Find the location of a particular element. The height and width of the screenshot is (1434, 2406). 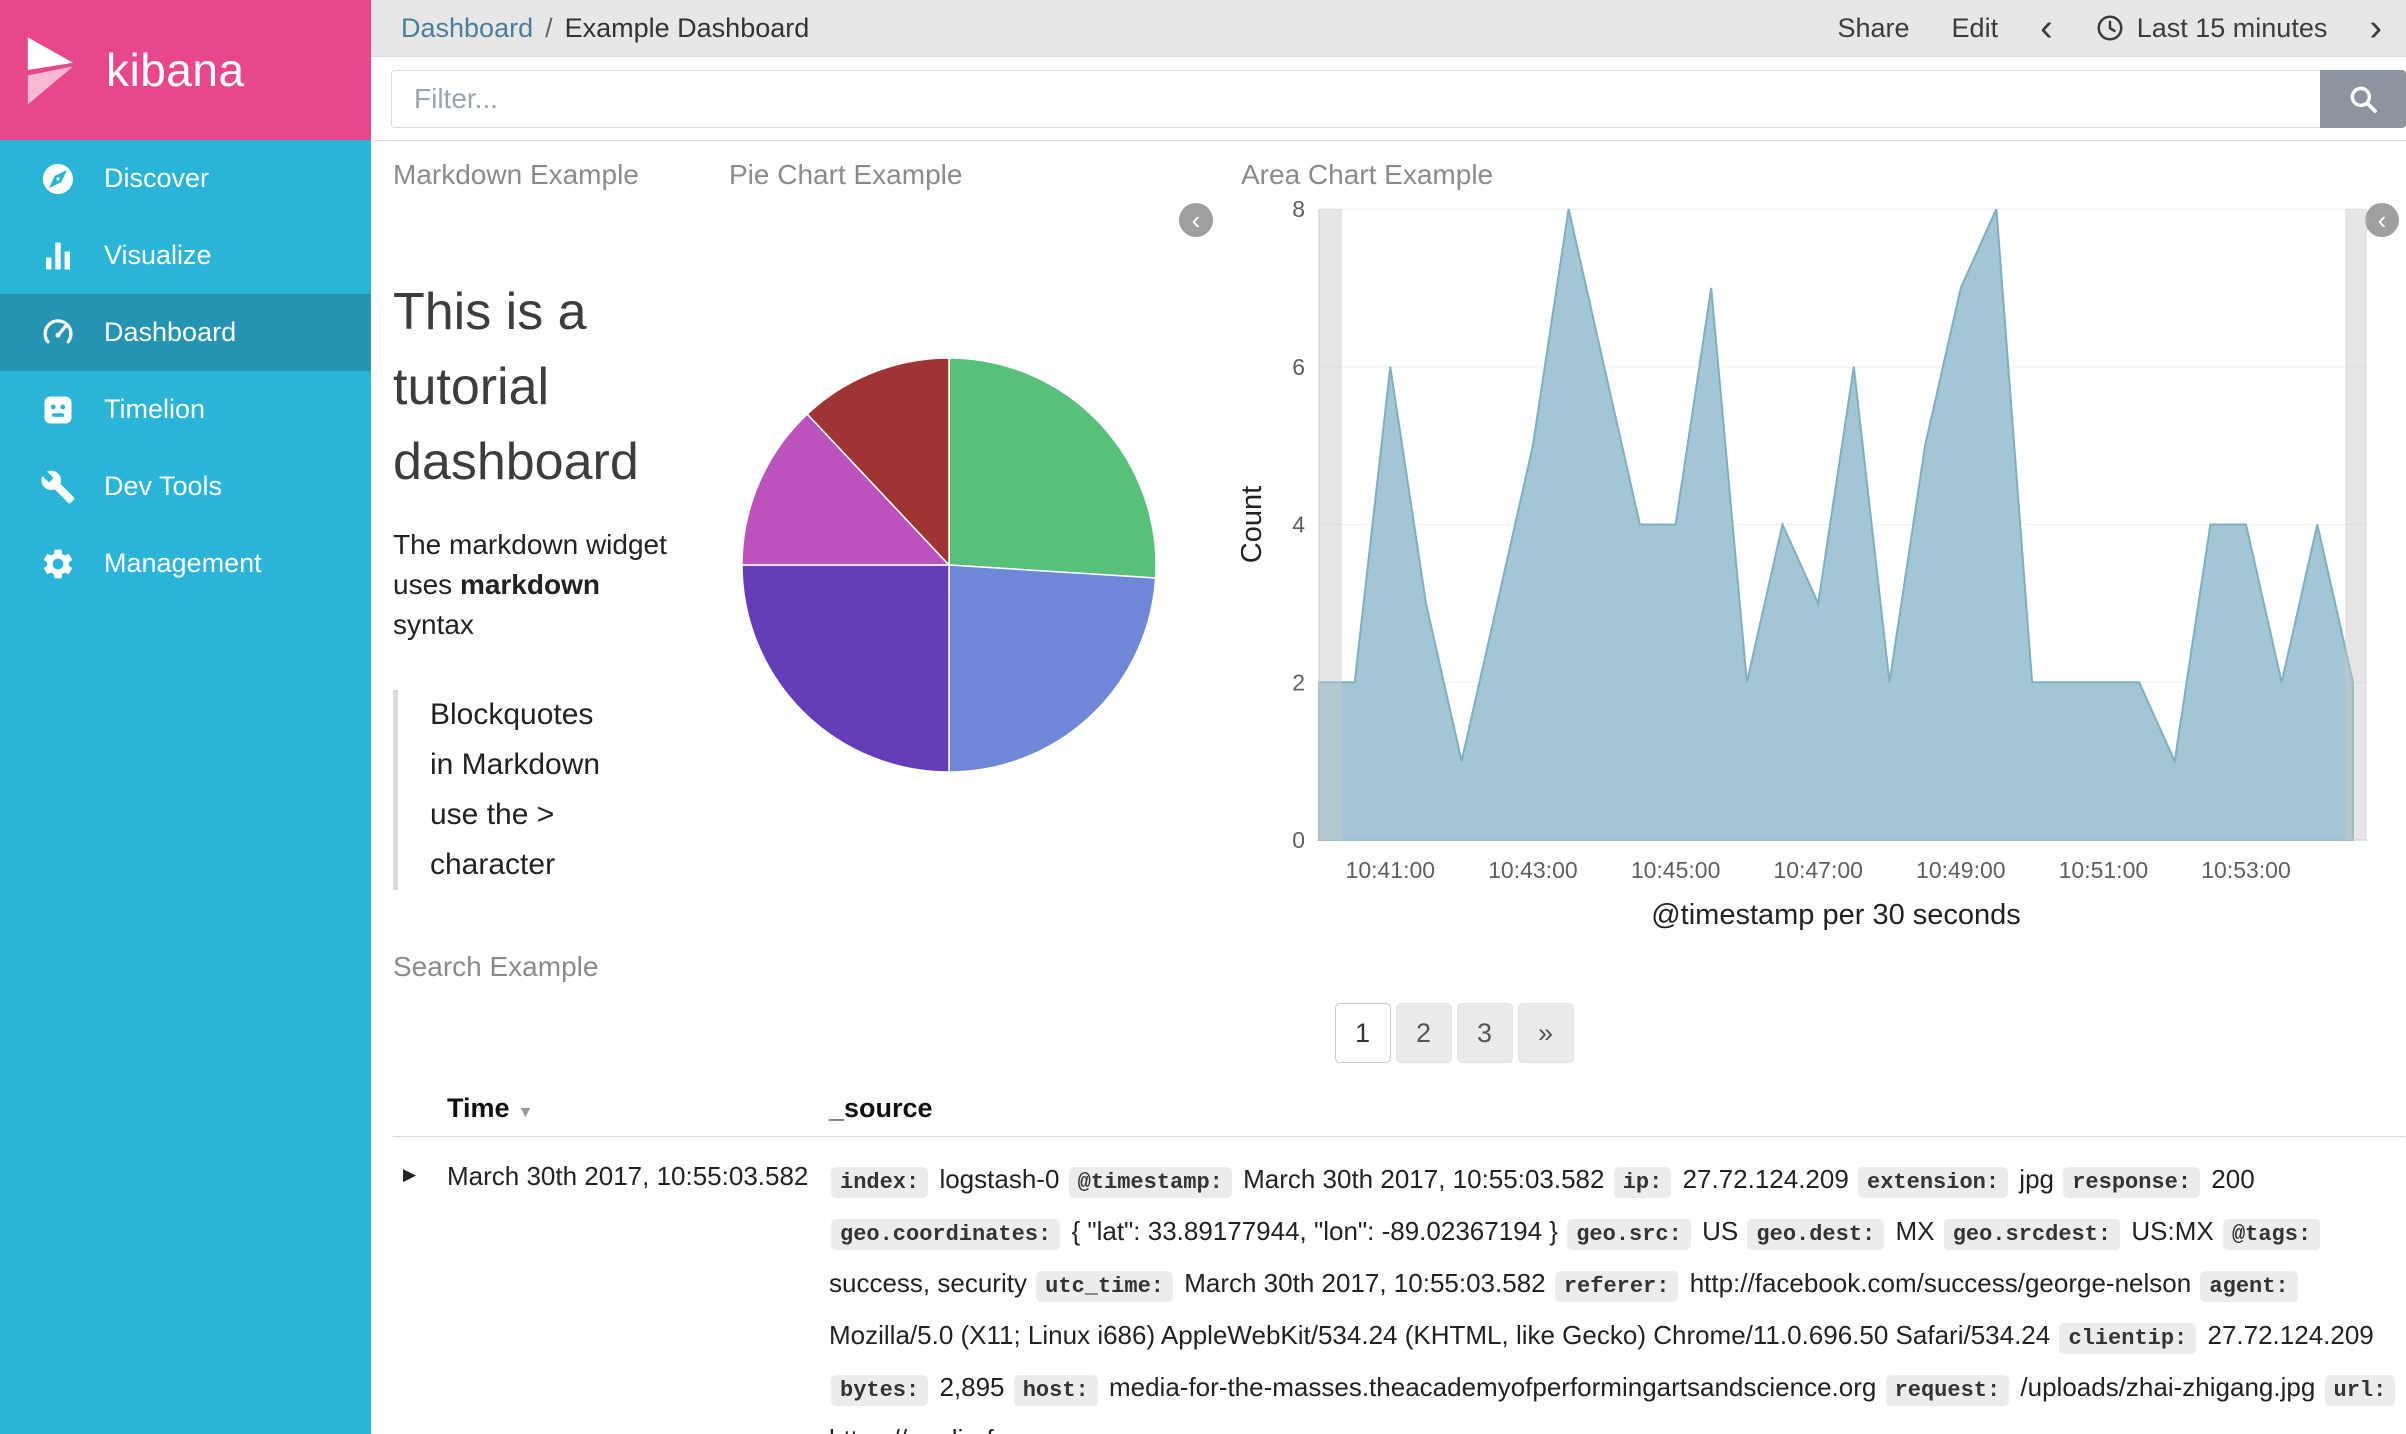

search-panel-title: Search Example is located at coordinates (496, 966).